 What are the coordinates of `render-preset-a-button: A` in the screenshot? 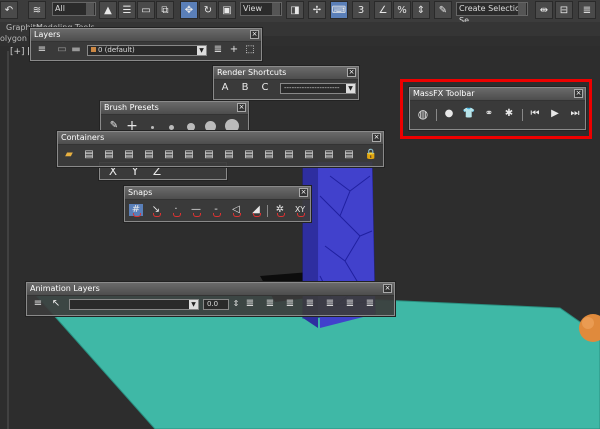 It's located at (225, 88).